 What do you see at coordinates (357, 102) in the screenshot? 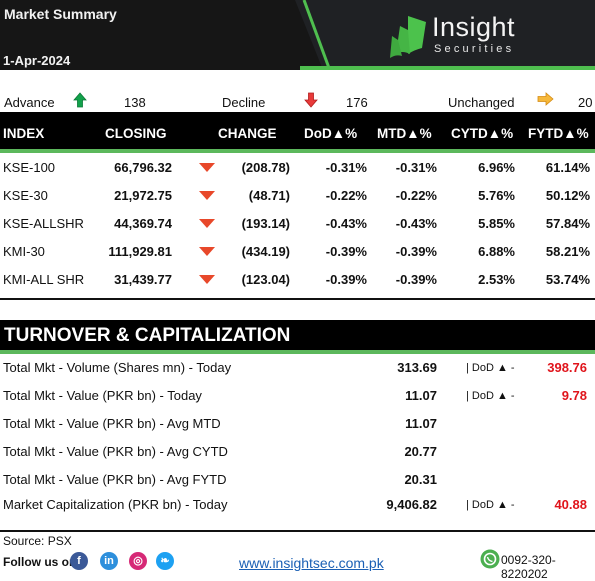
I see `decline-value: 176` at bounding box center [357, 102].